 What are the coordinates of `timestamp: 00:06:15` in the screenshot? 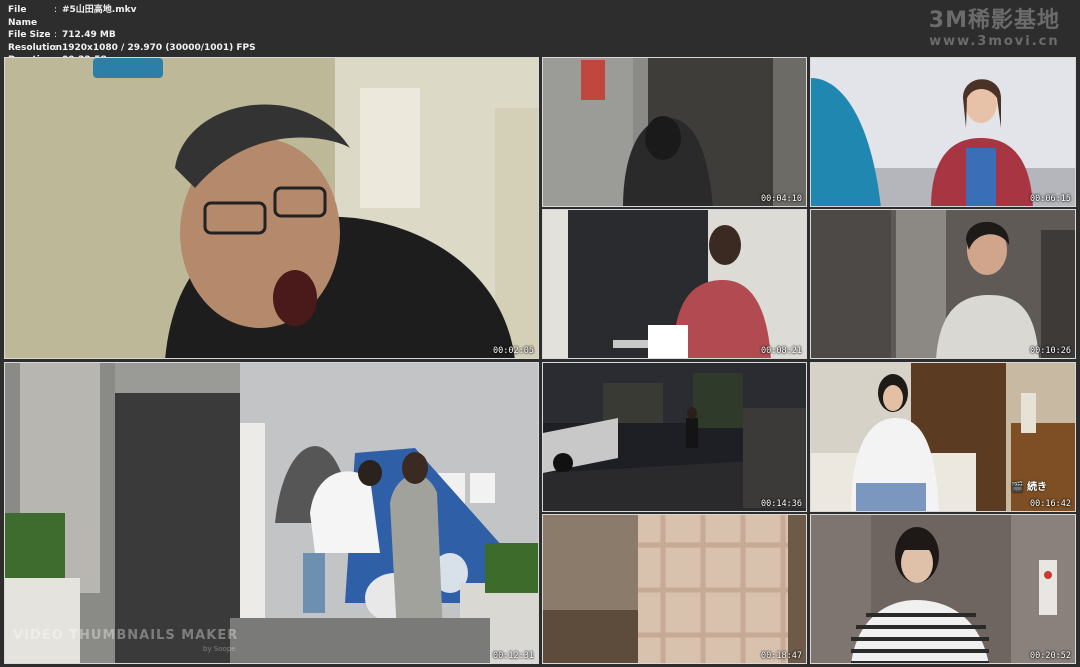 It's located at (1050, 199).